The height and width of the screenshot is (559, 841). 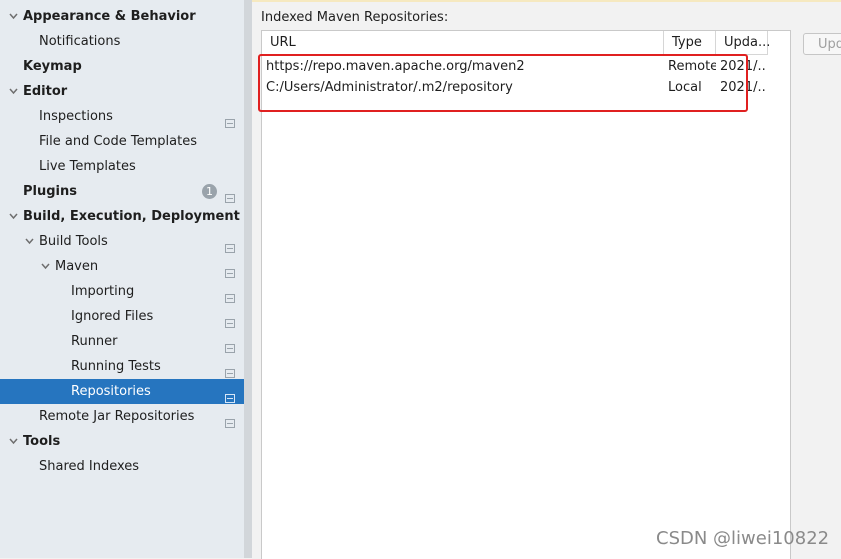 What do you see at coordinates (685, 87) in the screenshot?
I see `row-type: Local` at bounding box center [685, 87].